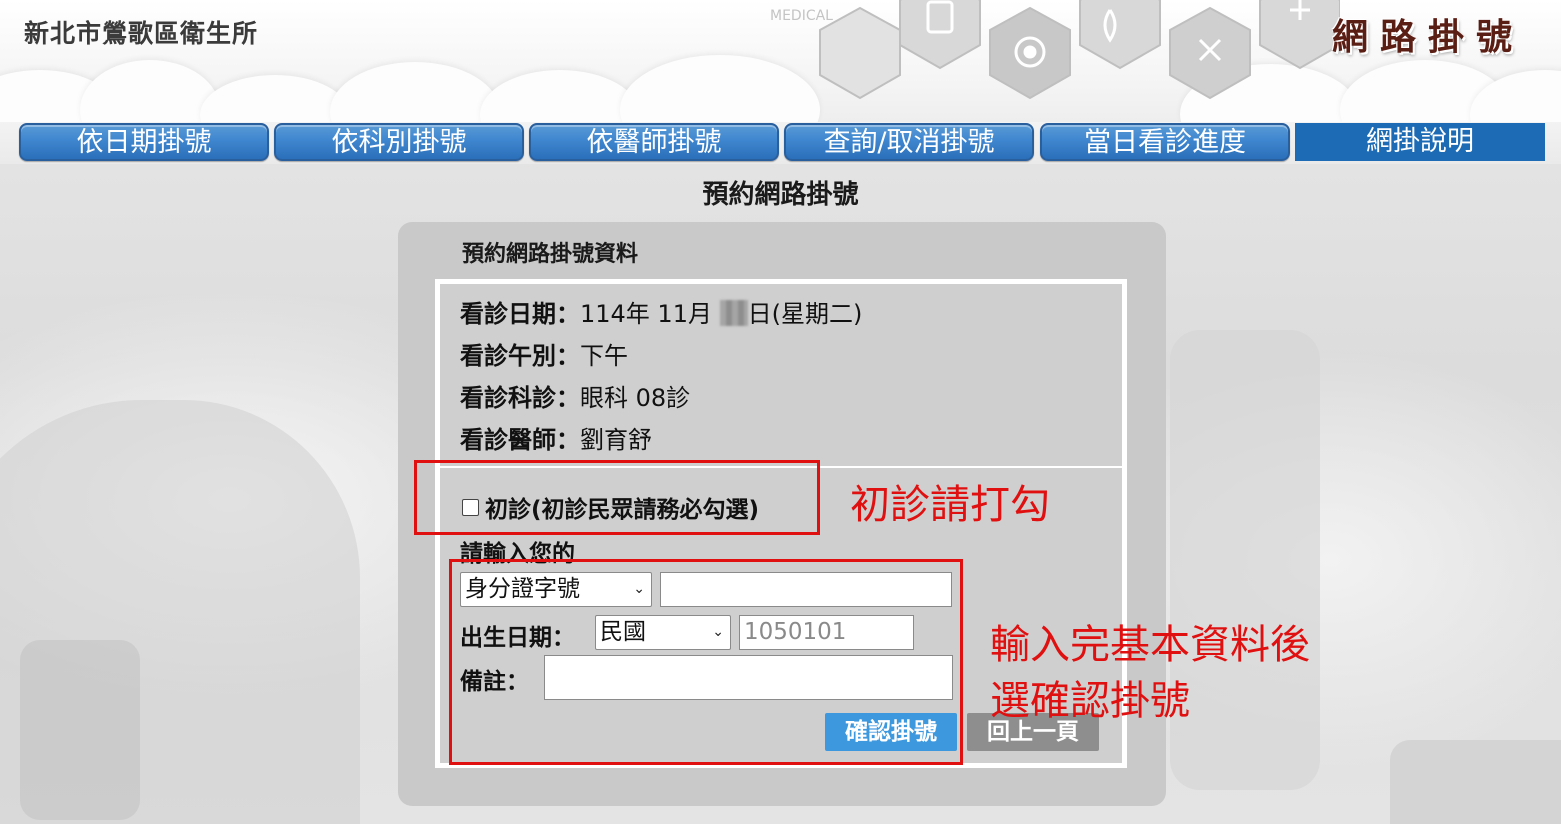 Image resolution: width=1561 pixels, height=824 pixels. I want to click on visit-session-label: 看診午別：, so click(520, 356).